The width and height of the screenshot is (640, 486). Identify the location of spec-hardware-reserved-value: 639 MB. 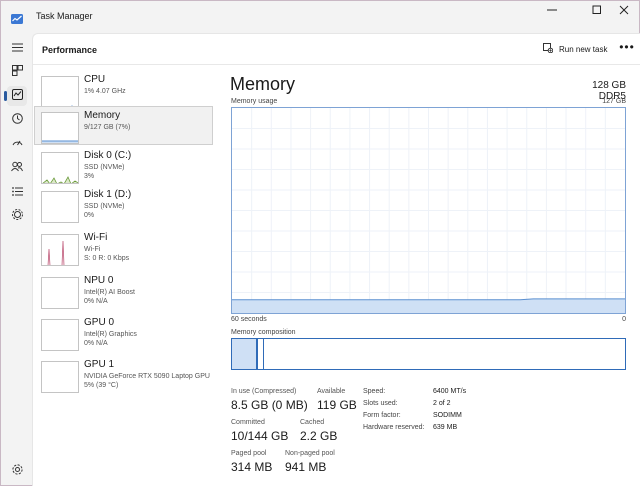
(445, 427).